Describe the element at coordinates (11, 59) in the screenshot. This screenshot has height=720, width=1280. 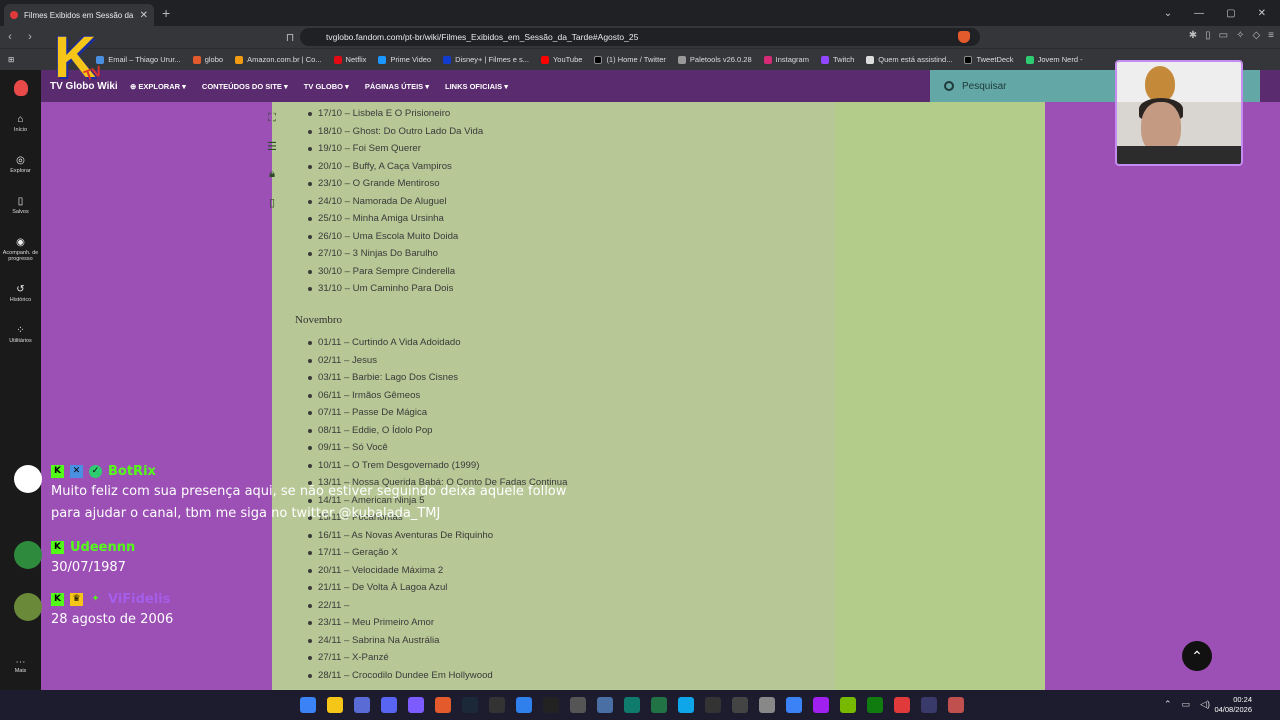
I see `apps-icon: ⊞` at that location.